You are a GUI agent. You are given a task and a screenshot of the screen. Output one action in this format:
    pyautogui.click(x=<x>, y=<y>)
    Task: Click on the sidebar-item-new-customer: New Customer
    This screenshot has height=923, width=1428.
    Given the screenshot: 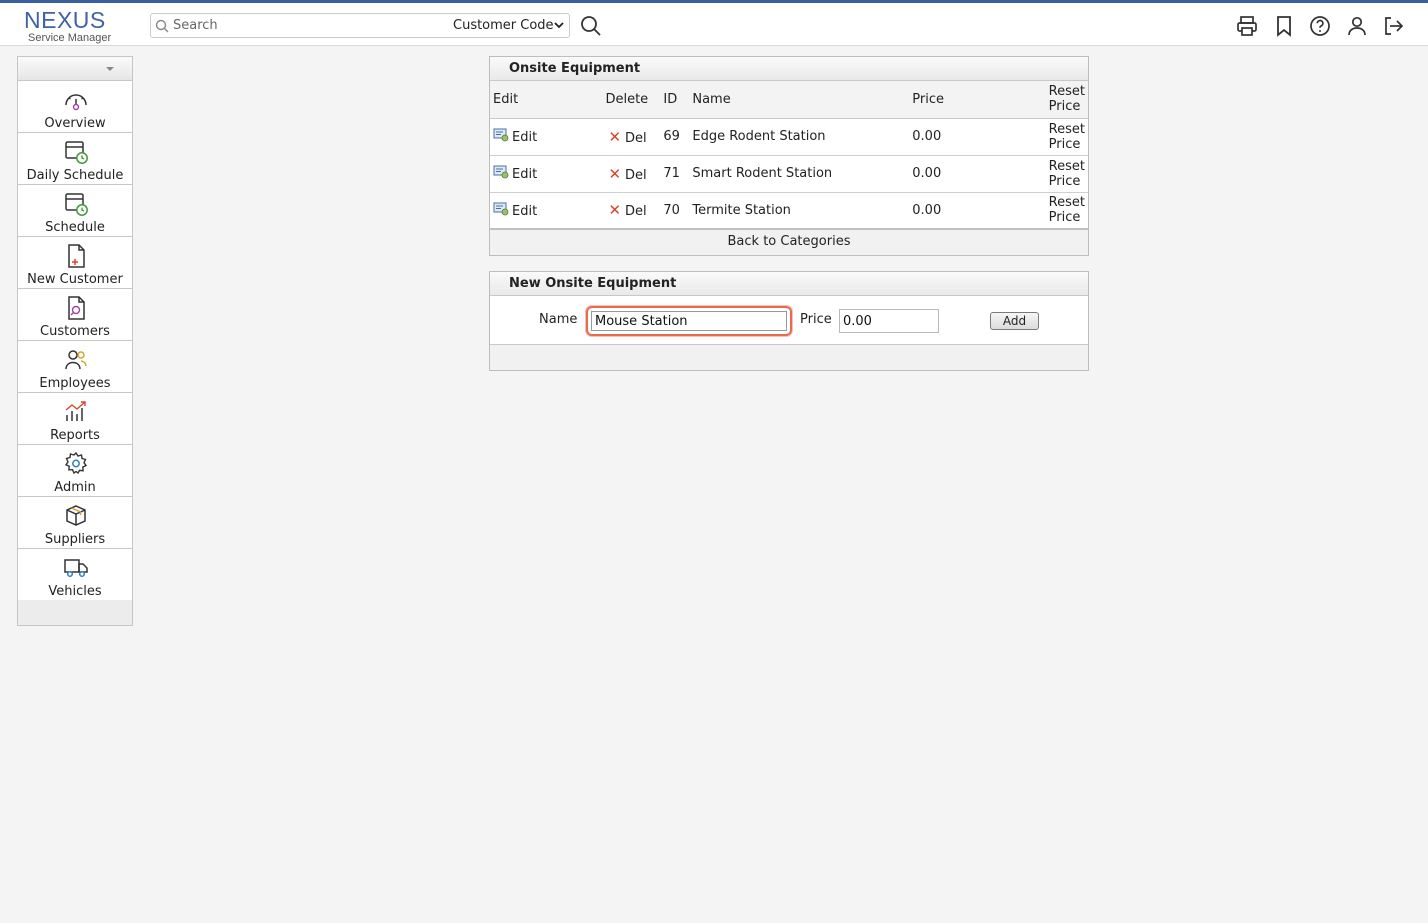 What is the action you would take?
    pyautogui.click(x=75, y=263)
    